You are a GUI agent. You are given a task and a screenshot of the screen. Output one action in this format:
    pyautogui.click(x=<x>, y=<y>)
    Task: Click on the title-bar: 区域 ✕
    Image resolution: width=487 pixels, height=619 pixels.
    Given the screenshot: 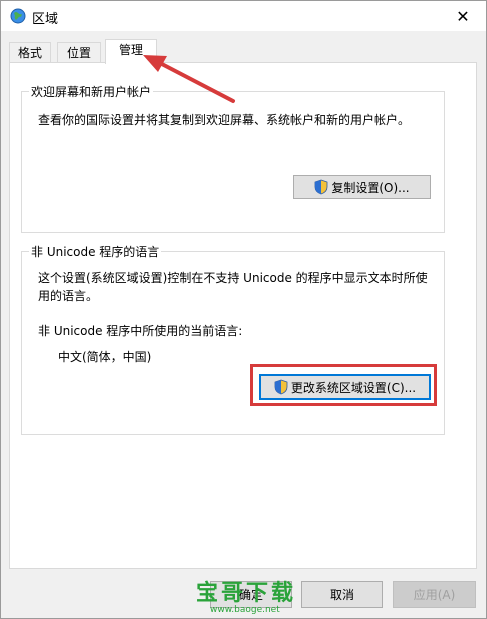 What is the action you would take?
    pyautogui.click(x=243, y=16)
    